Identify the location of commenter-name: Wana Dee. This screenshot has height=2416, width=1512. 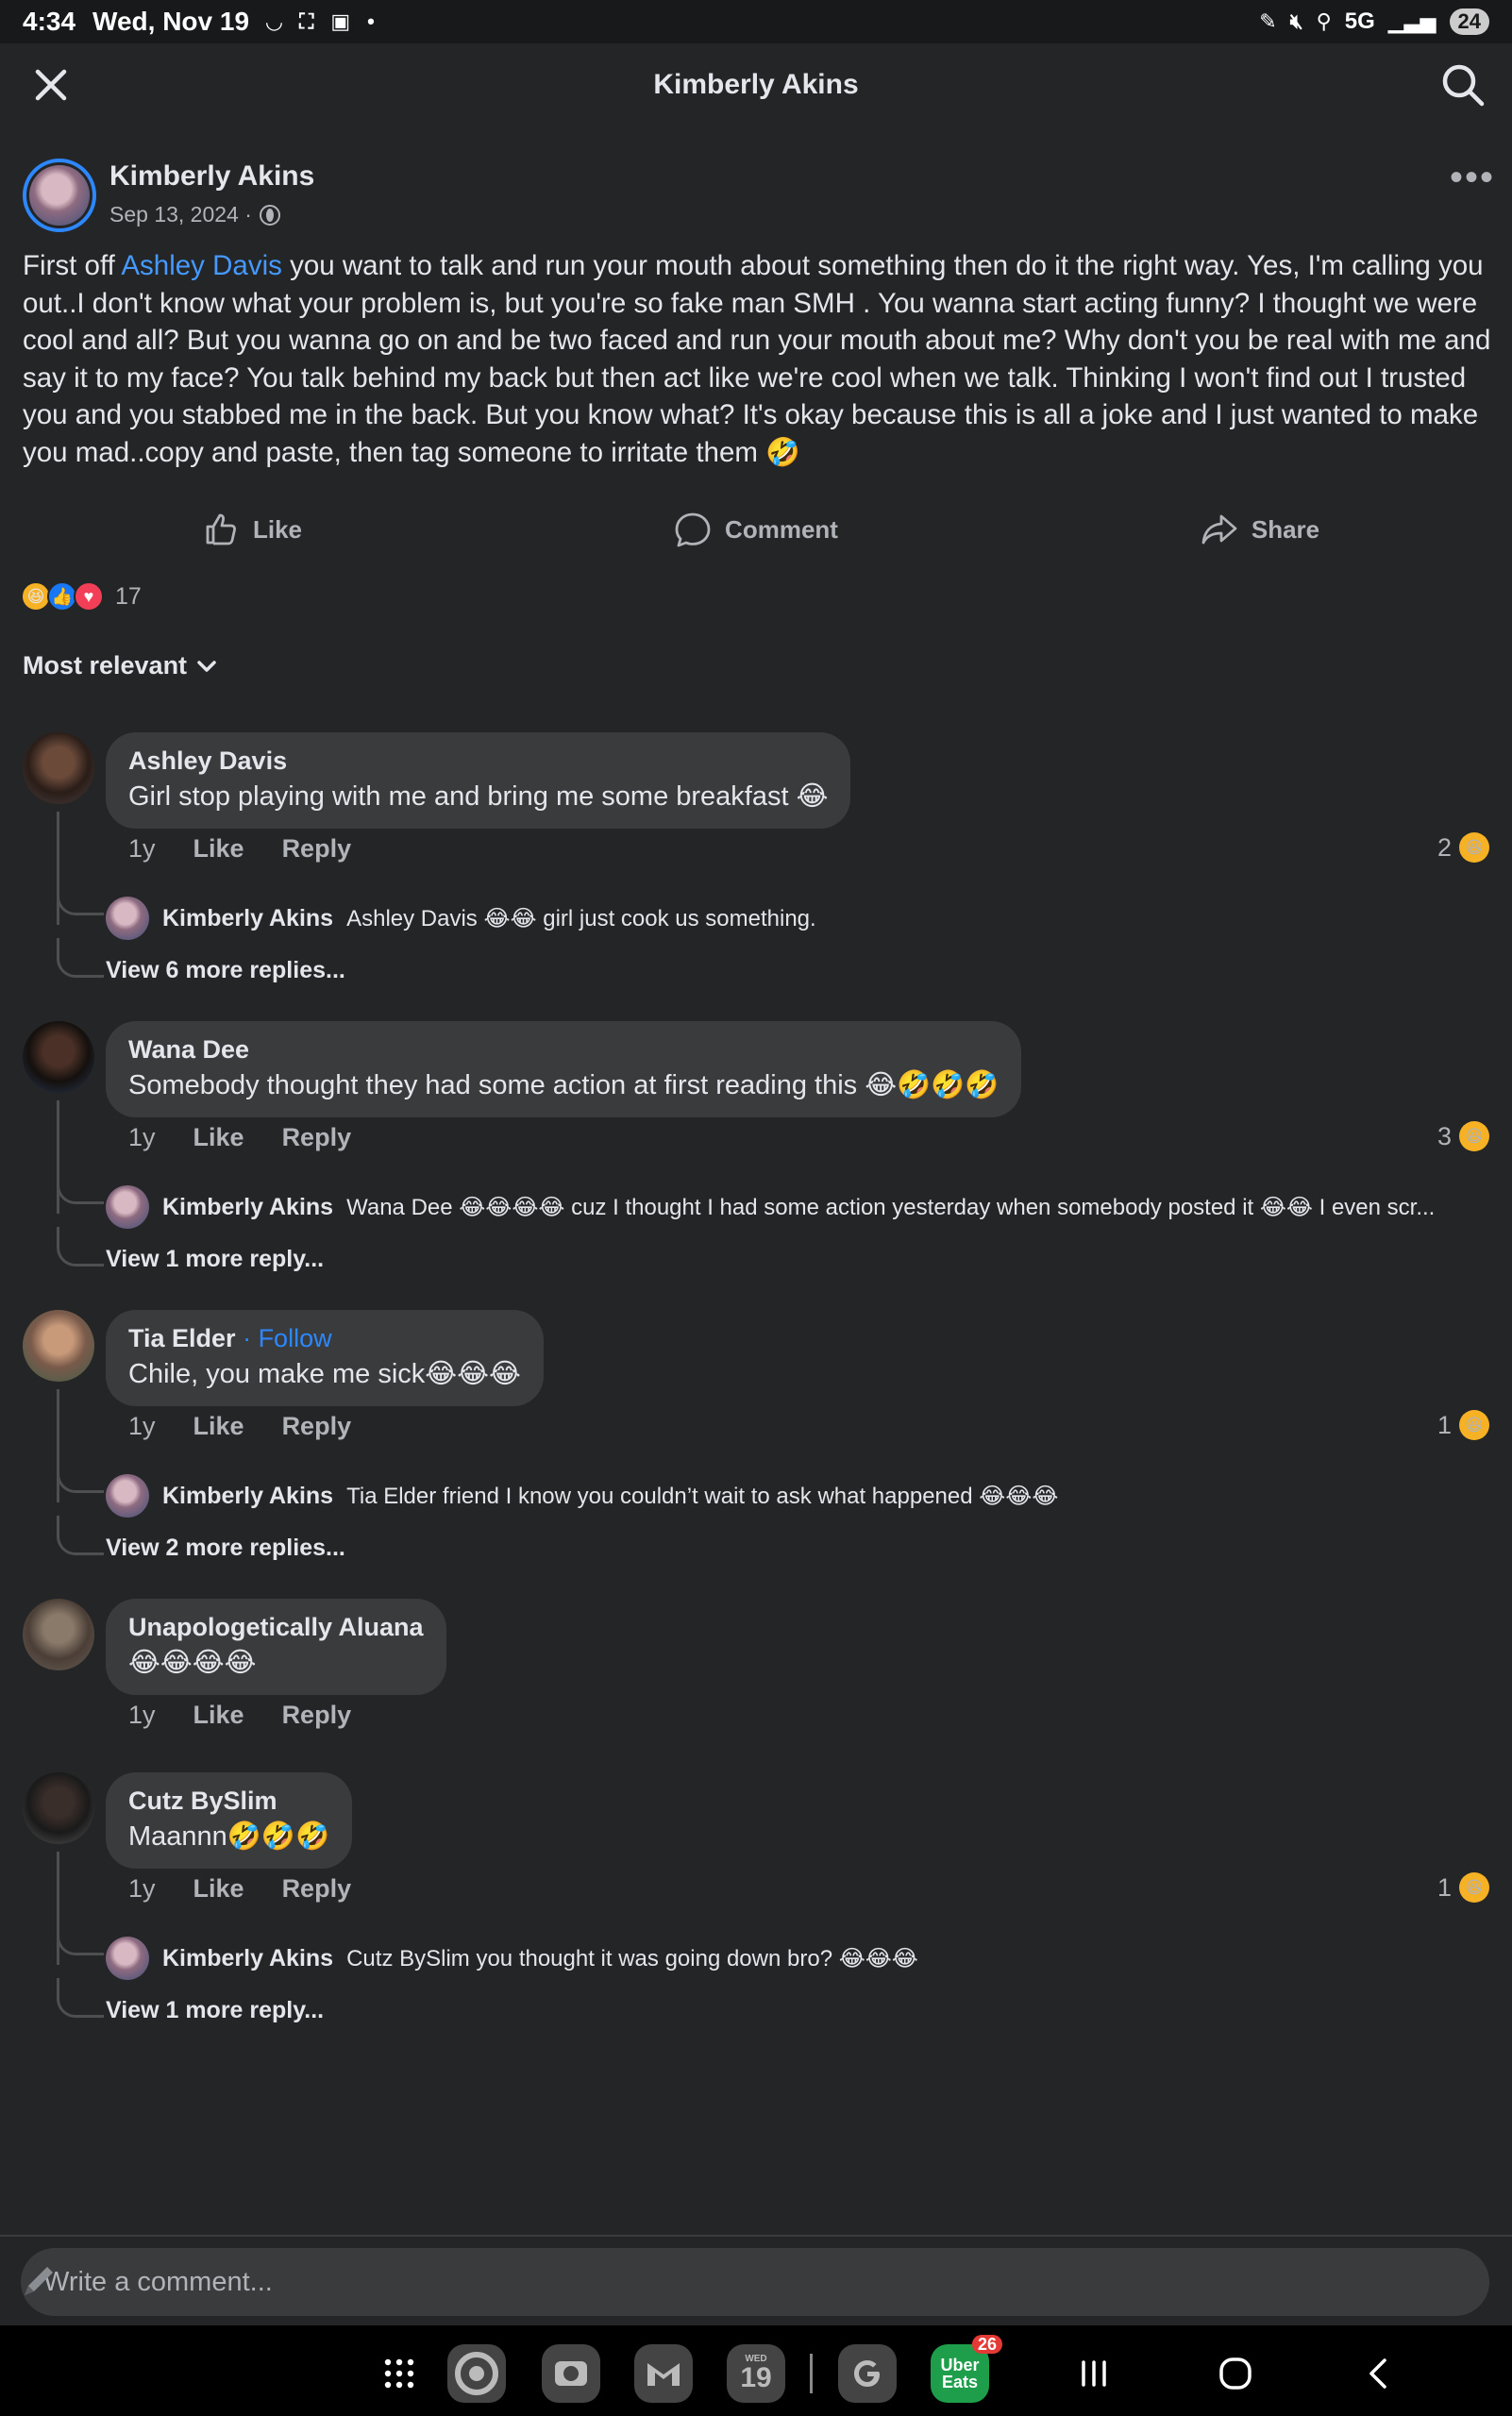
(563, 1049).